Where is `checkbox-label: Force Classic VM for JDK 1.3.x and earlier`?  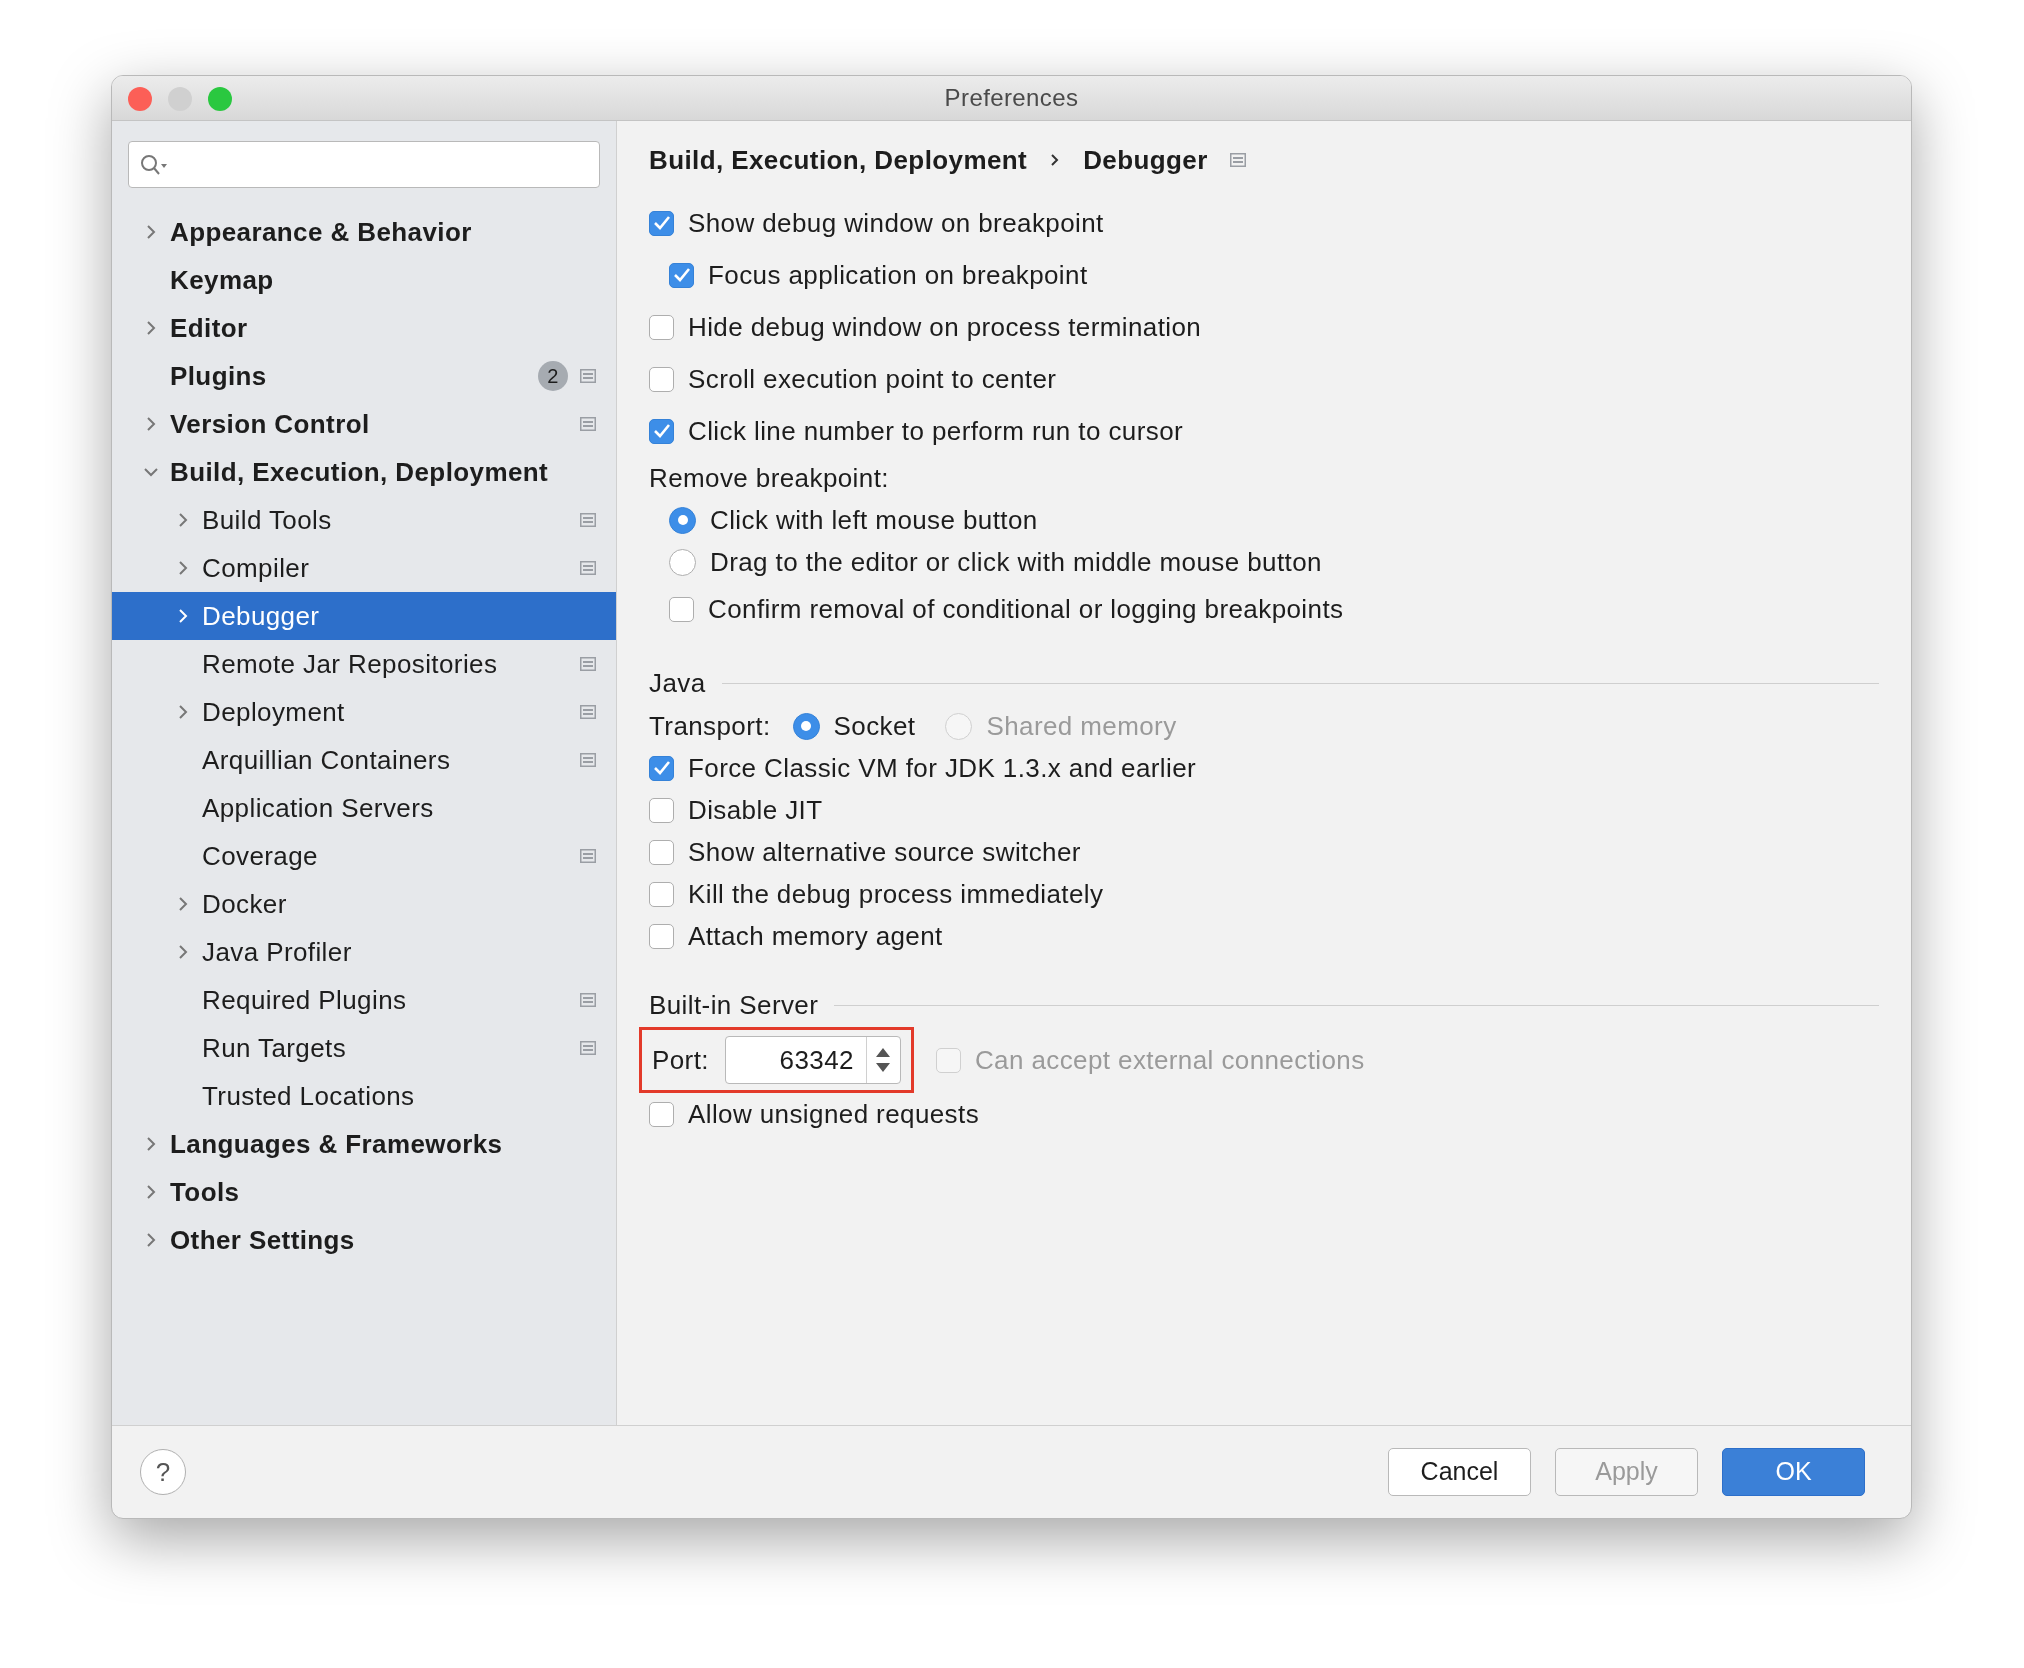 checkbox-label: Force Classic VM for JDK 1.3.x and earlier is located at coordinates (942, 768).